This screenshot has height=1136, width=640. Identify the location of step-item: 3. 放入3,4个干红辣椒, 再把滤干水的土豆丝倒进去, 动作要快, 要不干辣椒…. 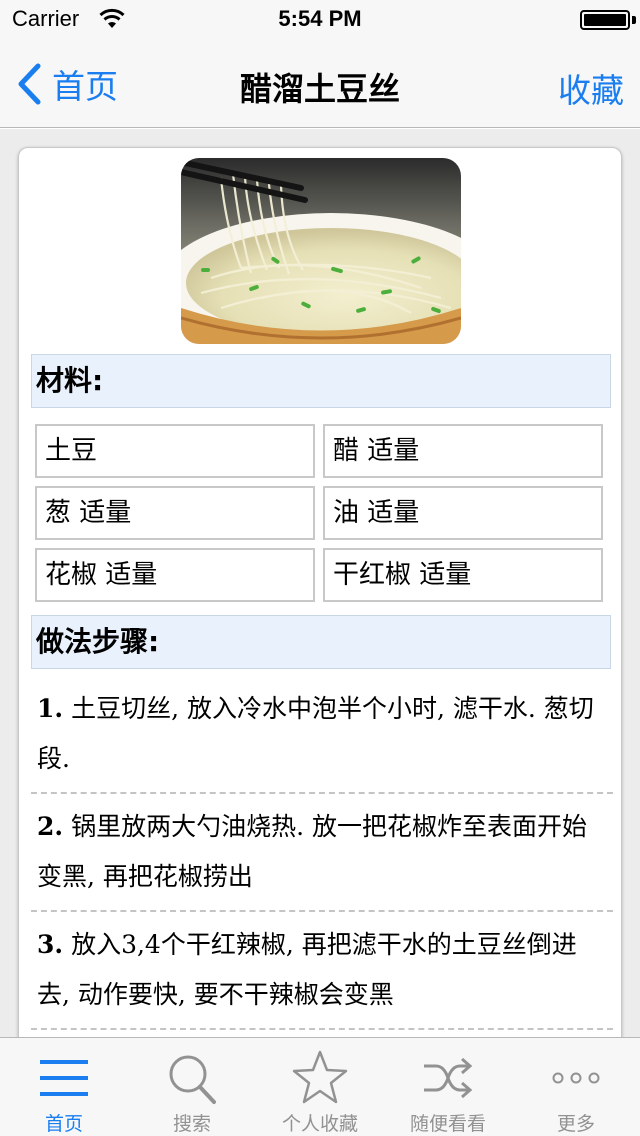
(322, 970).